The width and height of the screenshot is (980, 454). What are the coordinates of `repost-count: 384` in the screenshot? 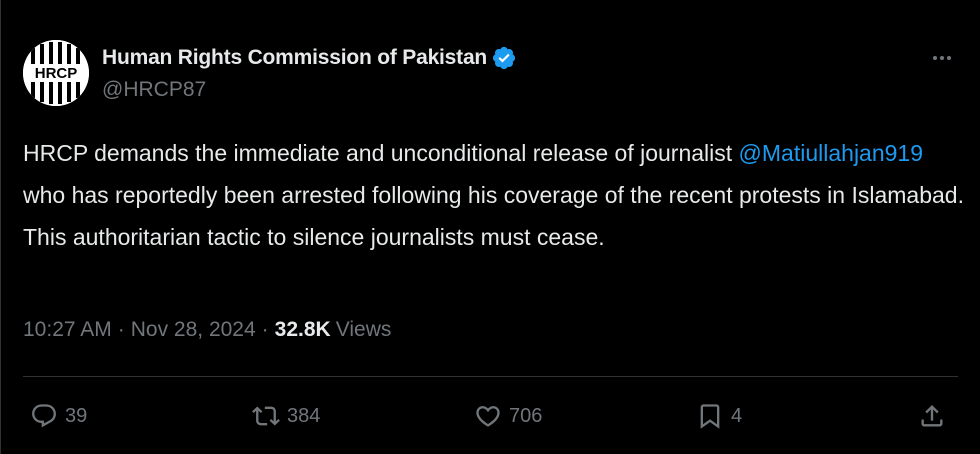 It's located at (304, 415).